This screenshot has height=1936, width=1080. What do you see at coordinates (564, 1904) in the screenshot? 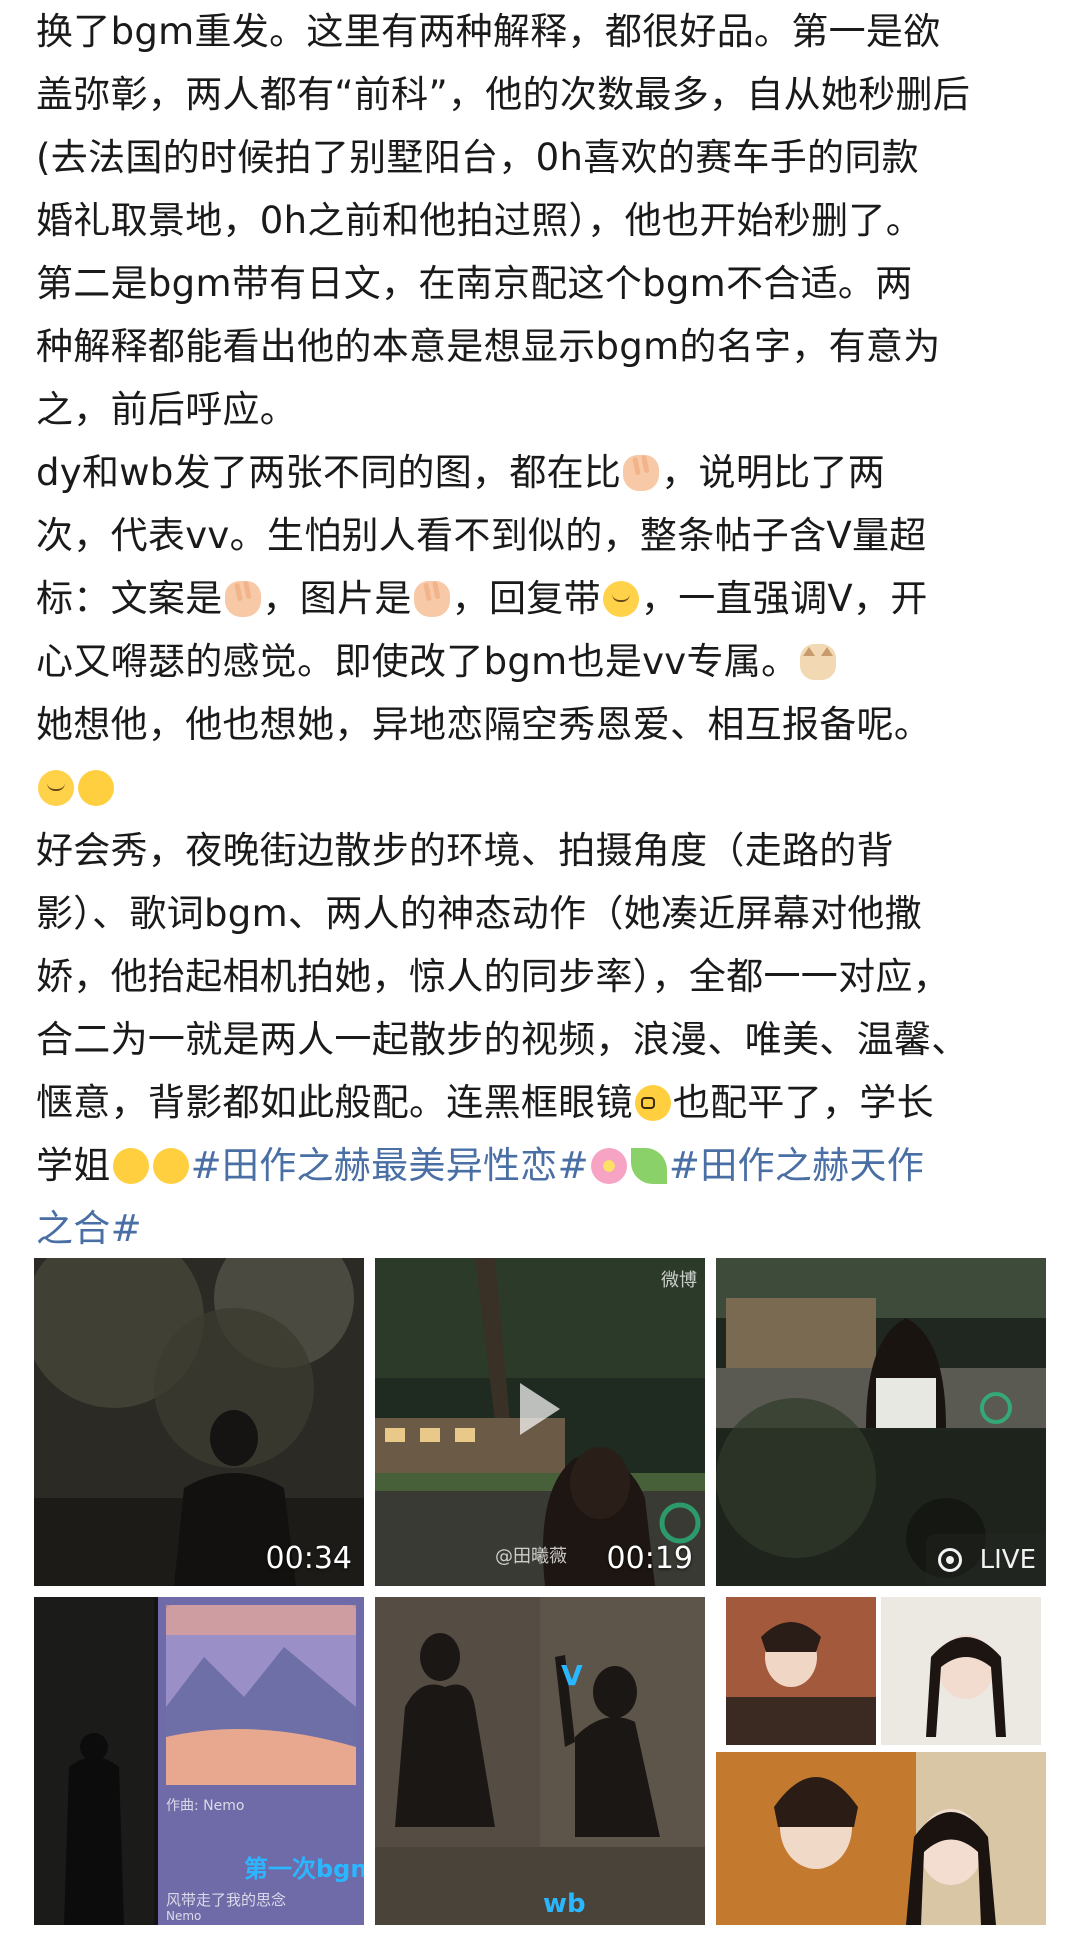
I see `wb-label: wb` at bounding box center [564, 1904].